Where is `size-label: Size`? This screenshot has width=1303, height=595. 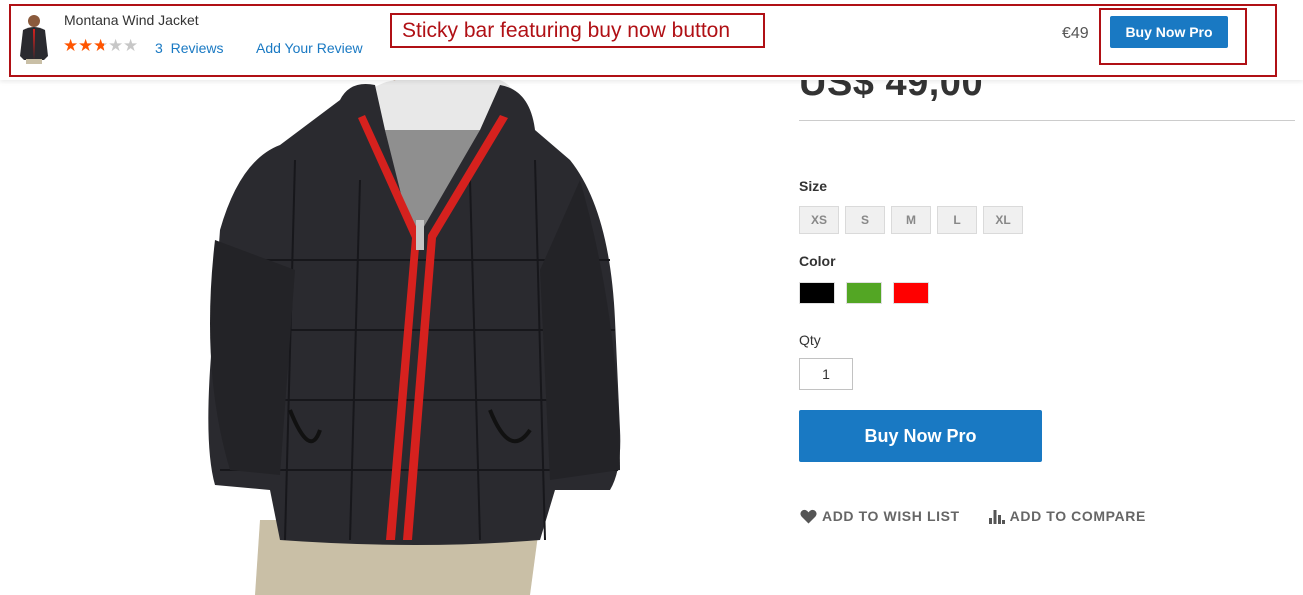 size-label: Size is located at coordinates (813, 186).